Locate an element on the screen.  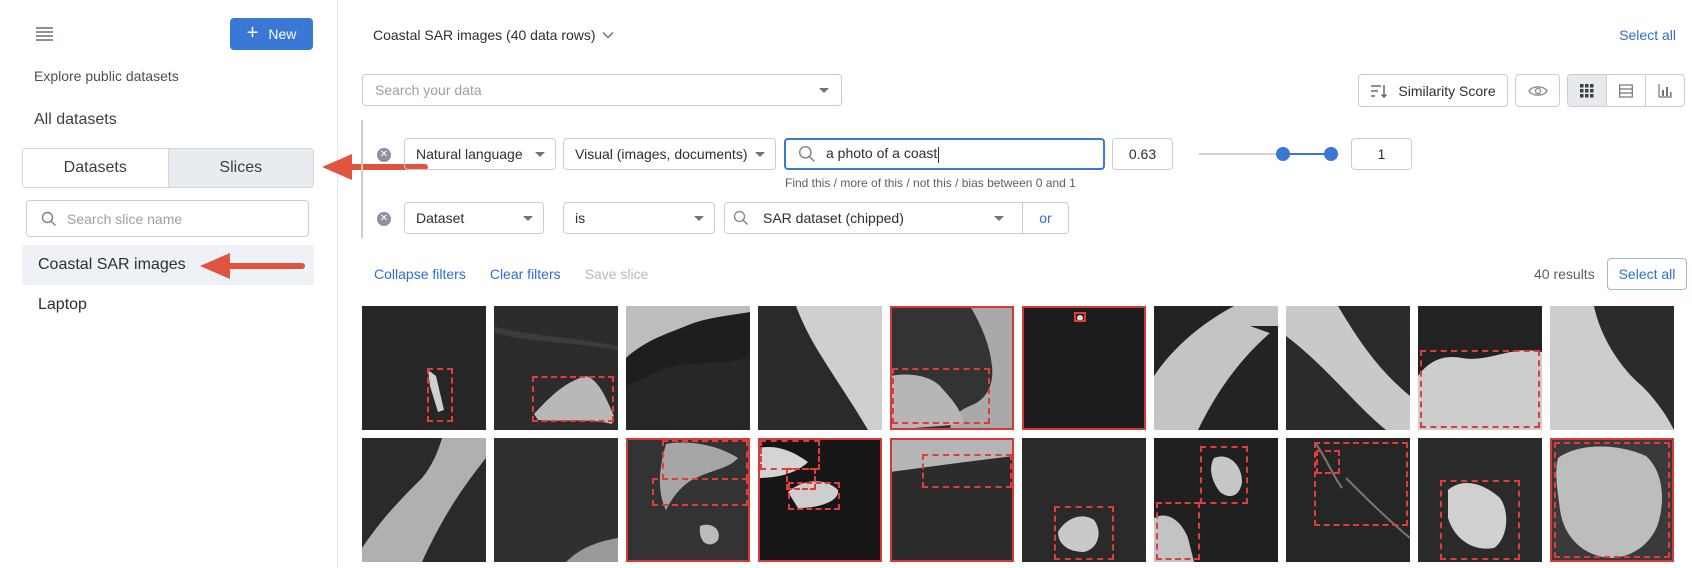
view-mode-toggle is located at coordinates (1626, 90).